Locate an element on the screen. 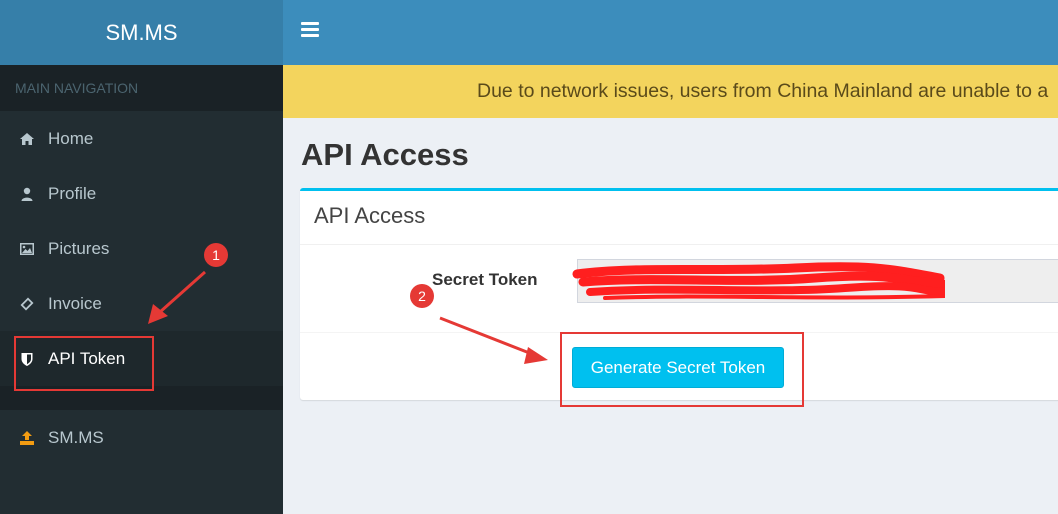  hamburger-icon is located at coordinates (310, 32).